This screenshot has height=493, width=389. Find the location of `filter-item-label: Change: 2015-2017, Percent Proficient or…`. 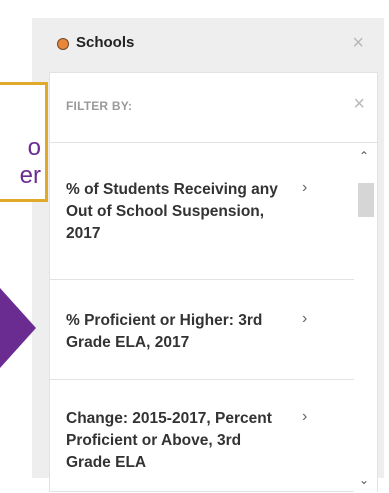

filter-item-label: Change: 2015-2017, Percent Proficient or… is located at coordinates (169, 440).